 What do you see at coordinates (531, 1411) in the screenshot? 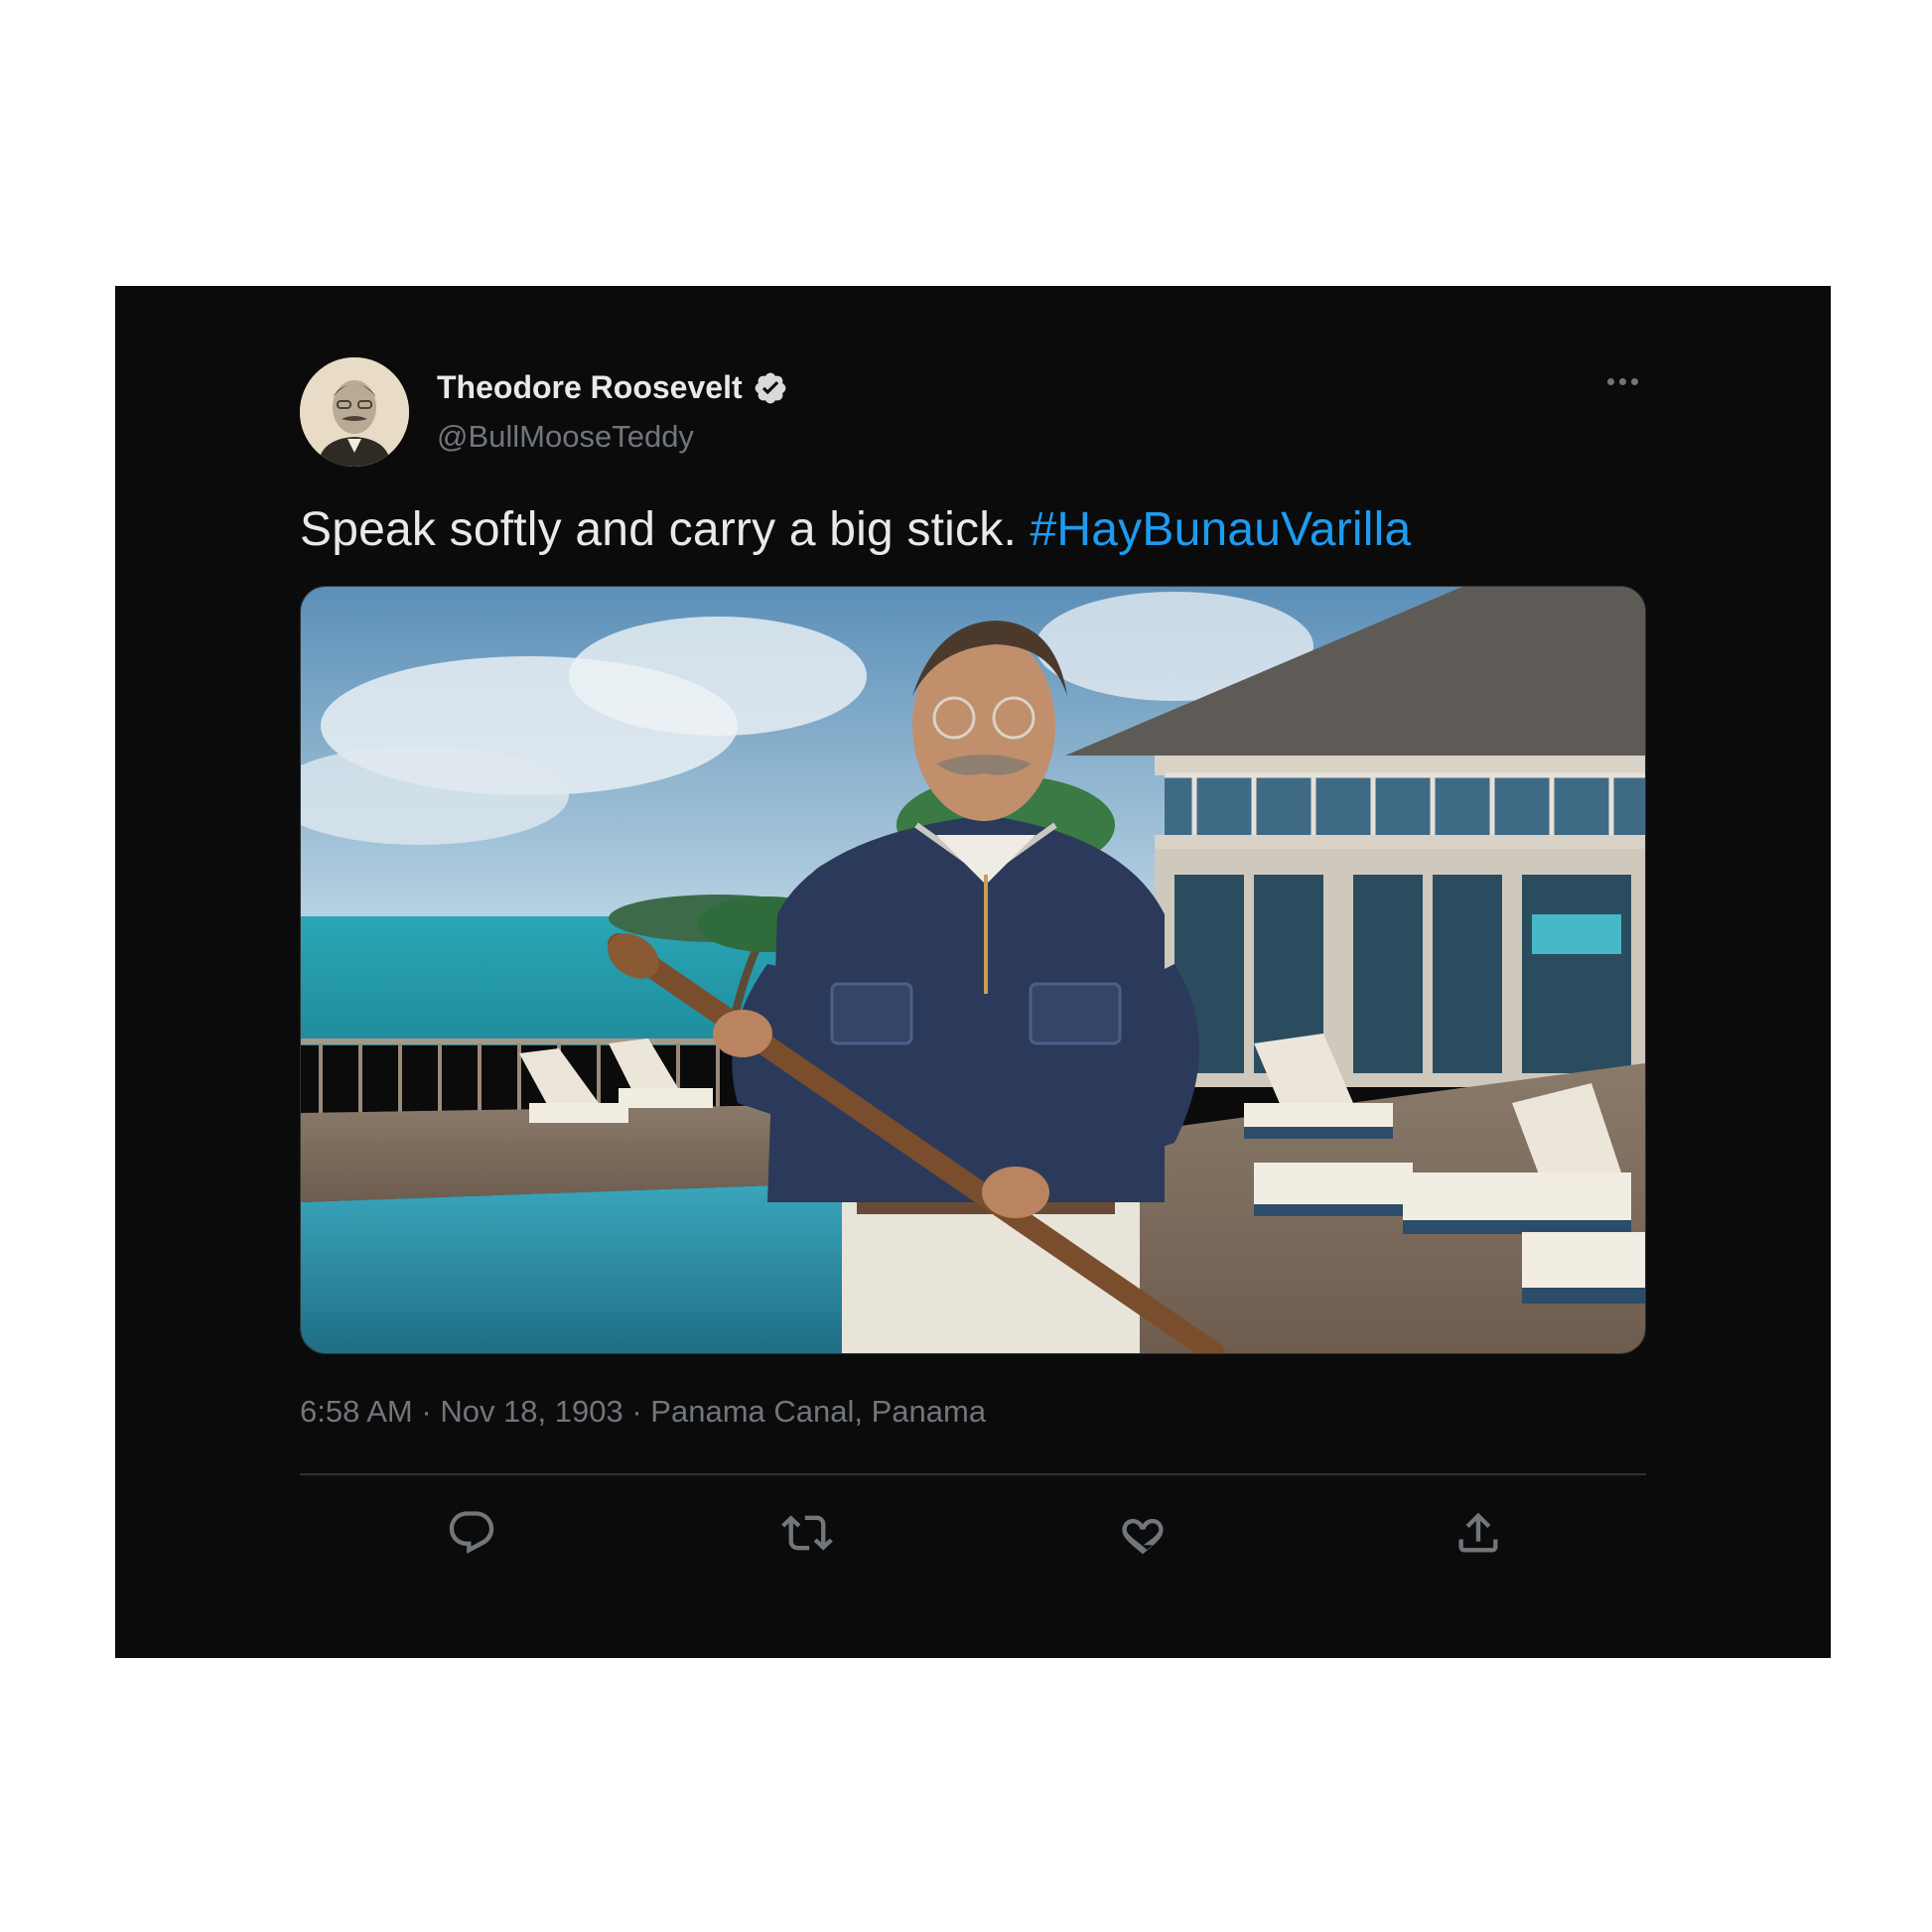
I see `tweet-date: Nov 18, 1903` at bounding box center [531, 1411].